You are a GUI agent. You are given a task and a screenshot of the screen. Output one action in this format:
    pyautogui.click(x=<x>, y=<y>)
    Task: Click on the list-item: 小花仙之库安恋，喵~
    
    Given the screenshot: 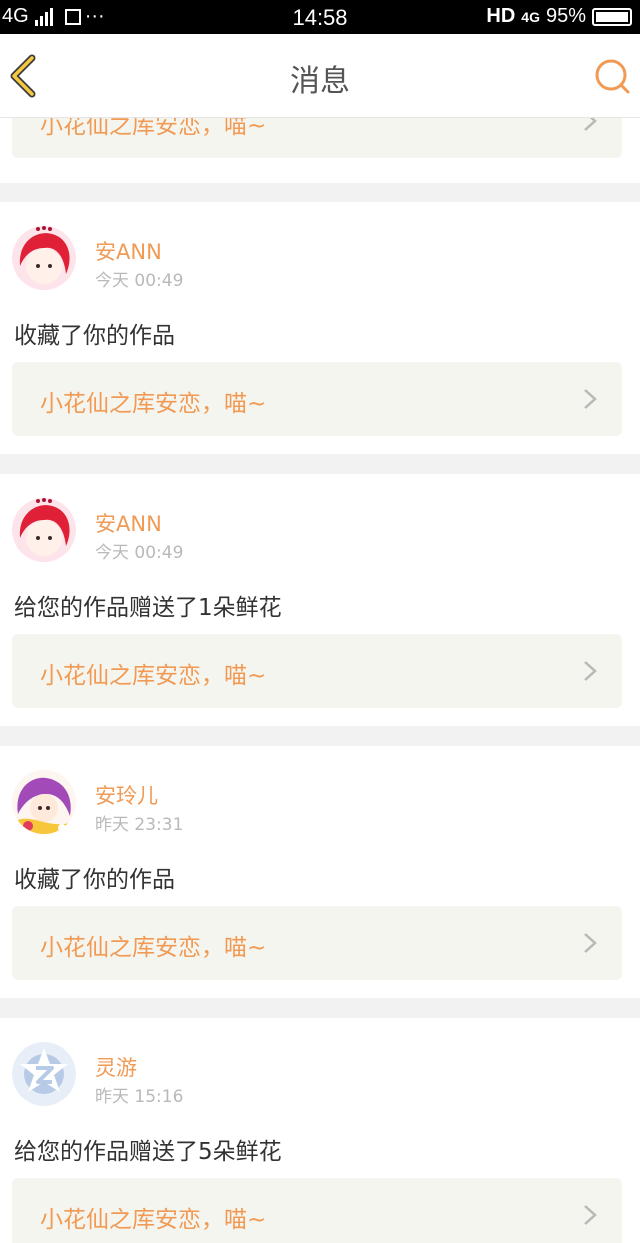 What is the action you would take?
    pyautogui.click(x=320, y=150)
    